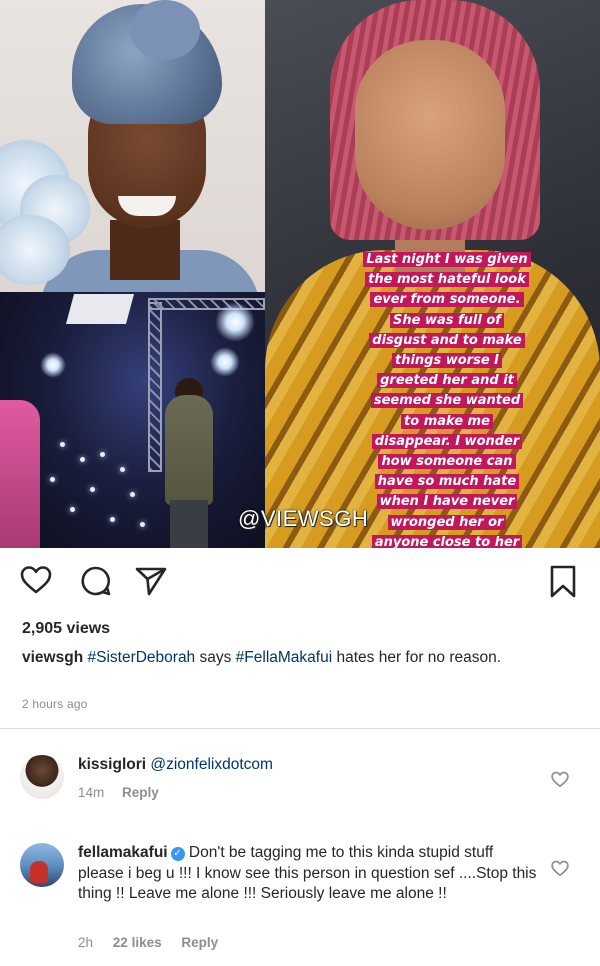 Image resolution: width=600 pixels, height=966 pixels. Describe the element at coordinates (284, 657) in the screenshot. I see `hashtag-fellamakafui: #FellaMakafui` at that location.